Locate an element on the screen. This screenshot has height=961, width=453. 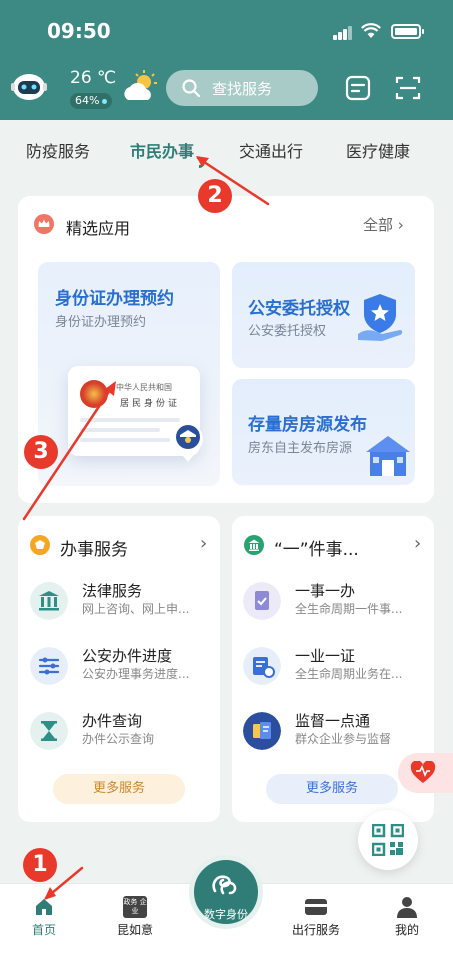
health-float-button is located at coordinates (425, 773).